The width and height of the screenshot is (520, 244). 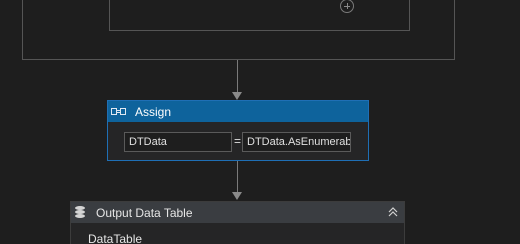 I want to click on output-data-table-body: DataTable, so click(x=237, y=233).